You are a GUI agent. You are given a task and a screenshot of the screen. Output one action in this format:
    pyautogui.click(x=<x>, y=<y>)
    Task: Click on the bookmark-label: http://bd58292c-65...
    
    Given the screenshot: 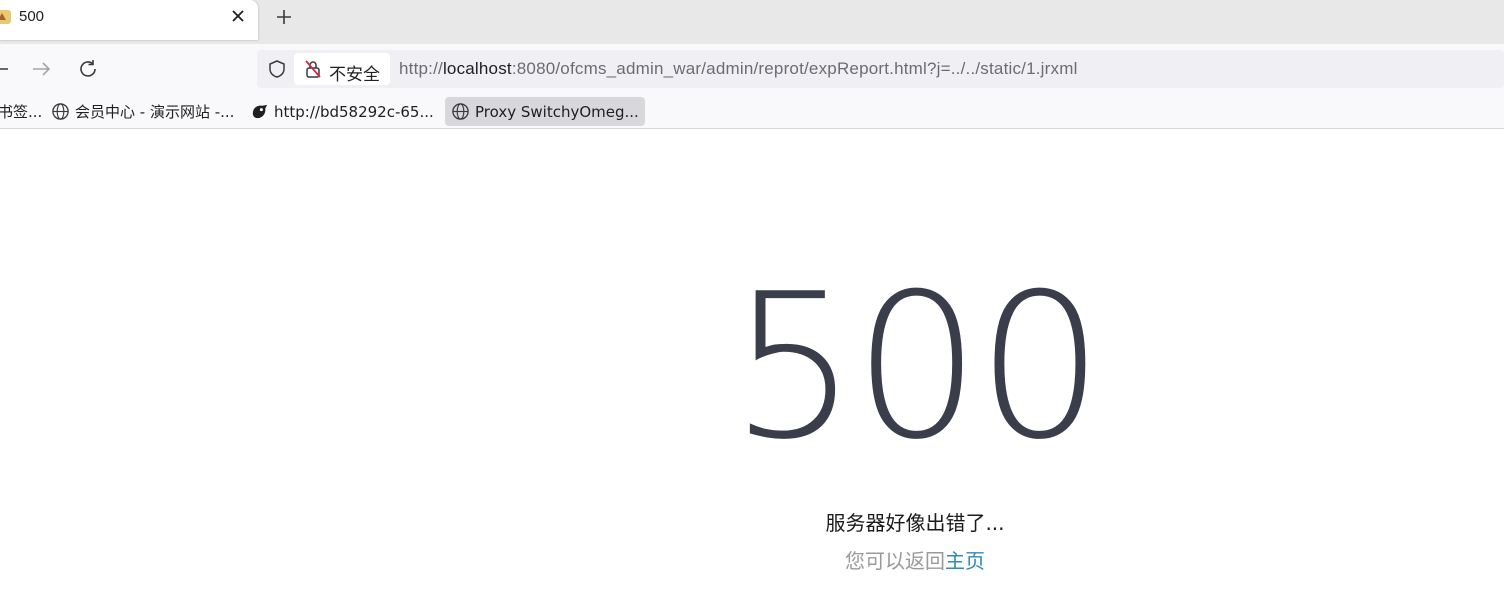 What is the action you would take?
    pyautogui.click(x=354, y=111)
    